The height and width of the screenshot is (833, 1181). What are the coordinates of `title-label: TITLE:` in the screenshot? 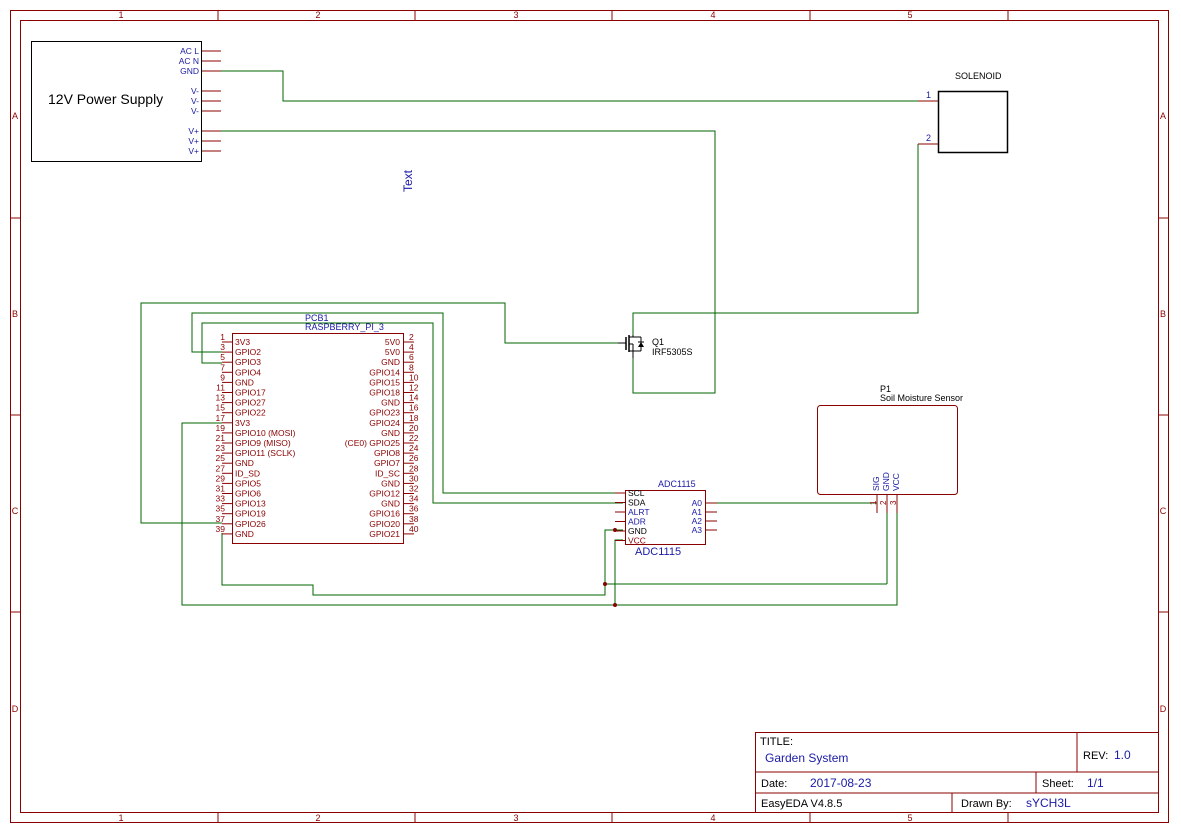 It's located at (776, 742).